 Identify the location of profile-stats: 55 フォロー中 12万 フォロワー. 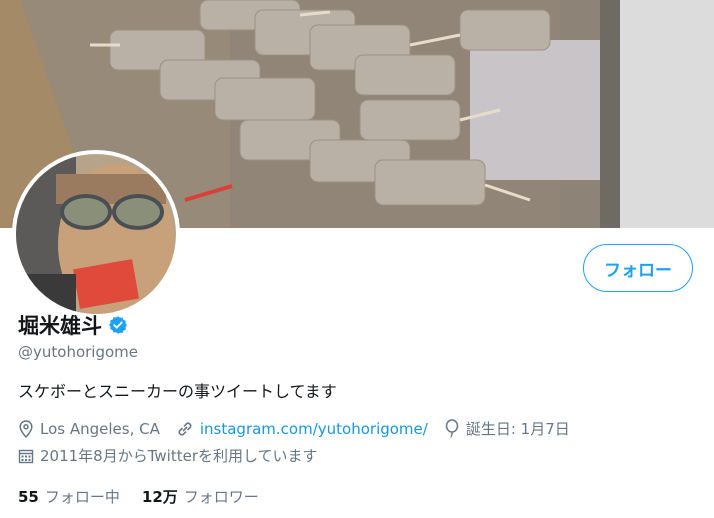
(149, 496).